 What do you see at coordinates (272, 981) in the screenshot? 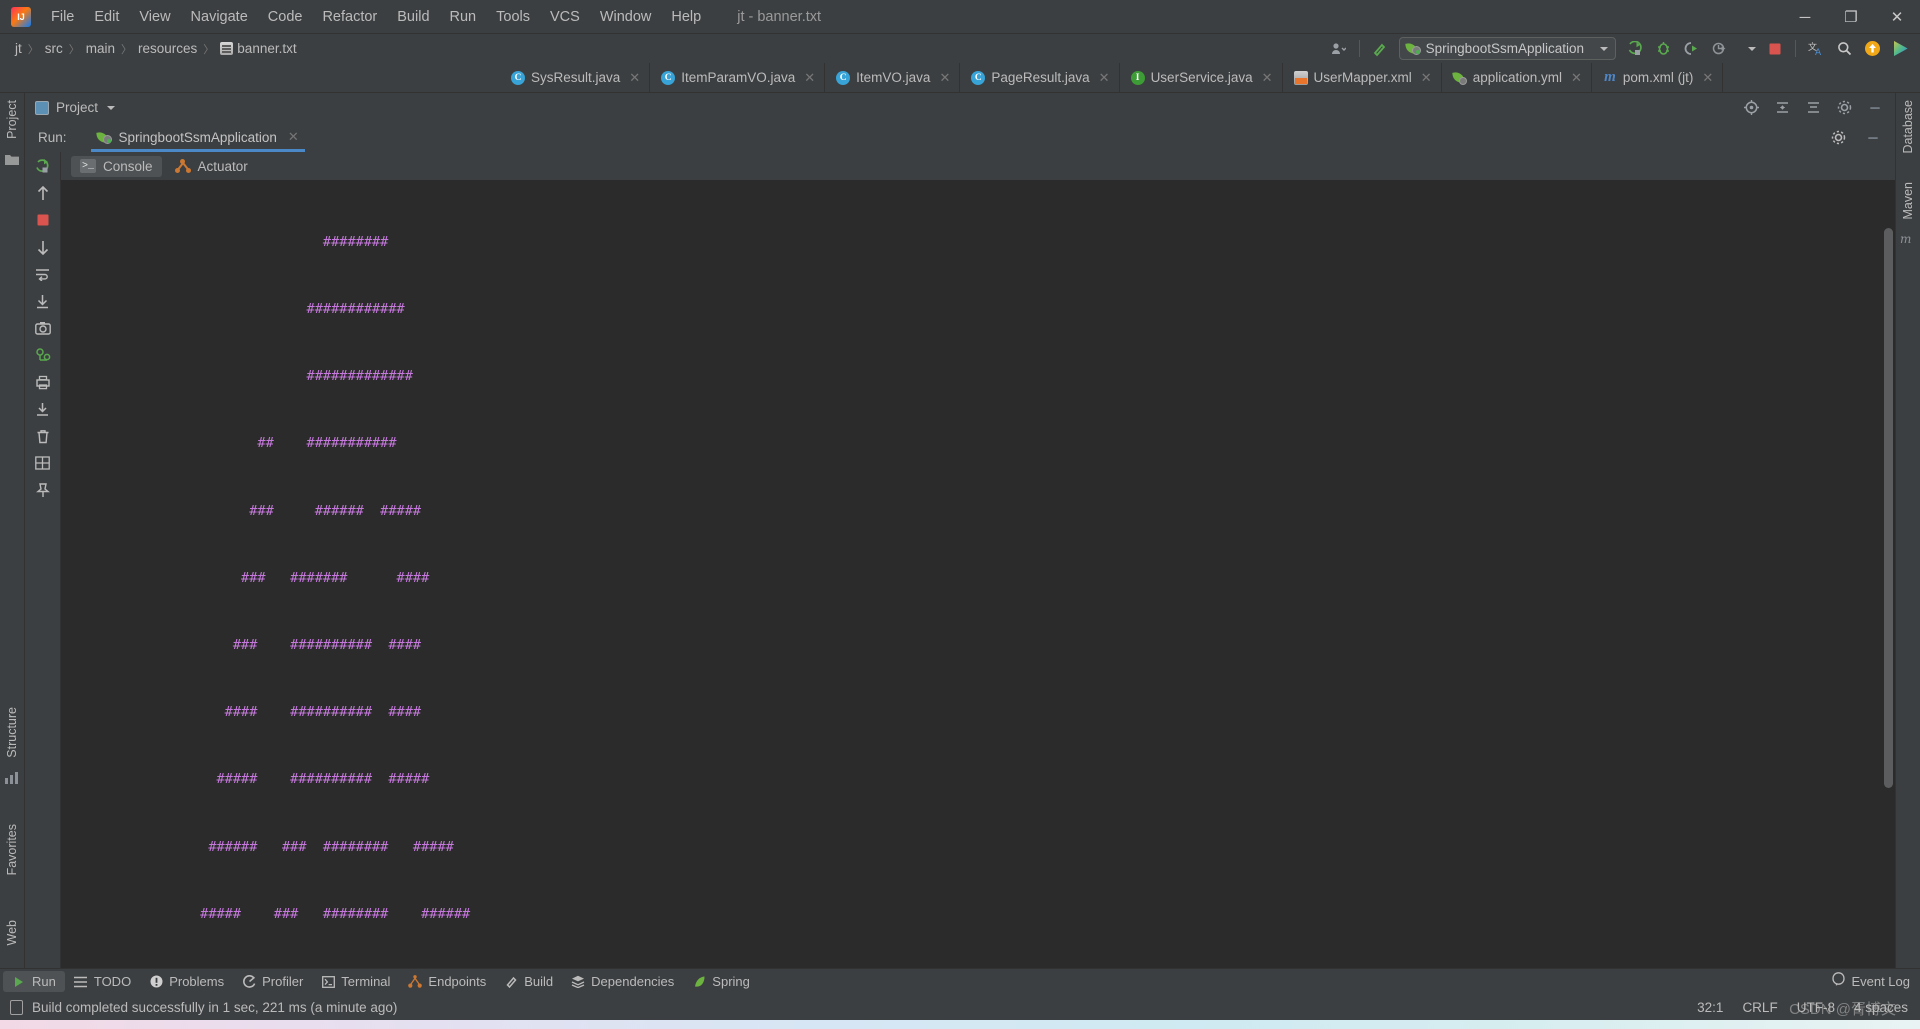
I see `tool-button-profiler: Profiler` at bounding box center [272, 981].